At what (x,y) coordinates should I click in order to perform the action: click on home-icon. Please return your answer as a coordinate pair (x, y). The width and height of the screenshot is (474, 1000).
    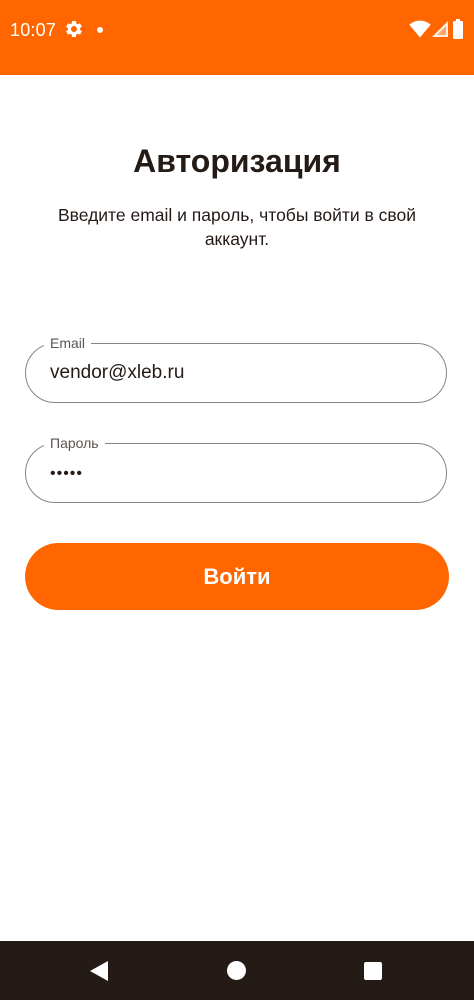
    Looking at the image, I should click on (236, 970).